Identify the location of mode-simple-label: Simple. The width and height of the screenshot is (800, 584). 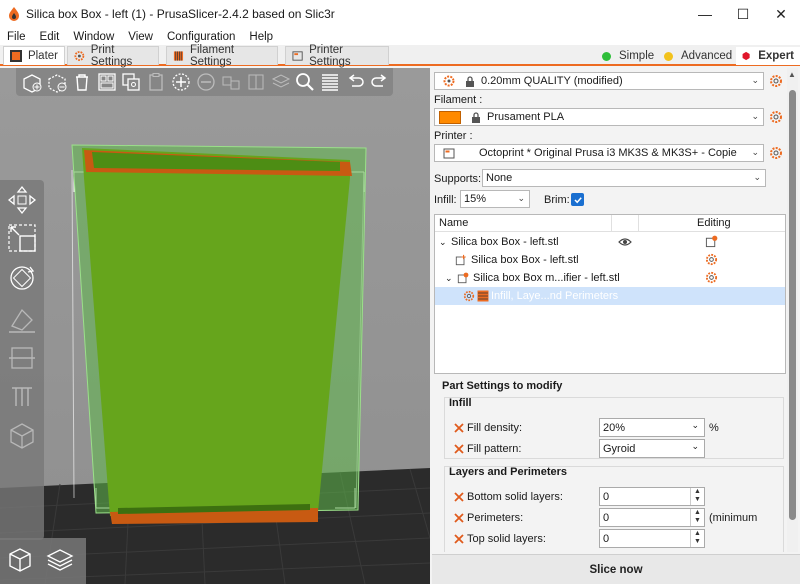
(637, 56).